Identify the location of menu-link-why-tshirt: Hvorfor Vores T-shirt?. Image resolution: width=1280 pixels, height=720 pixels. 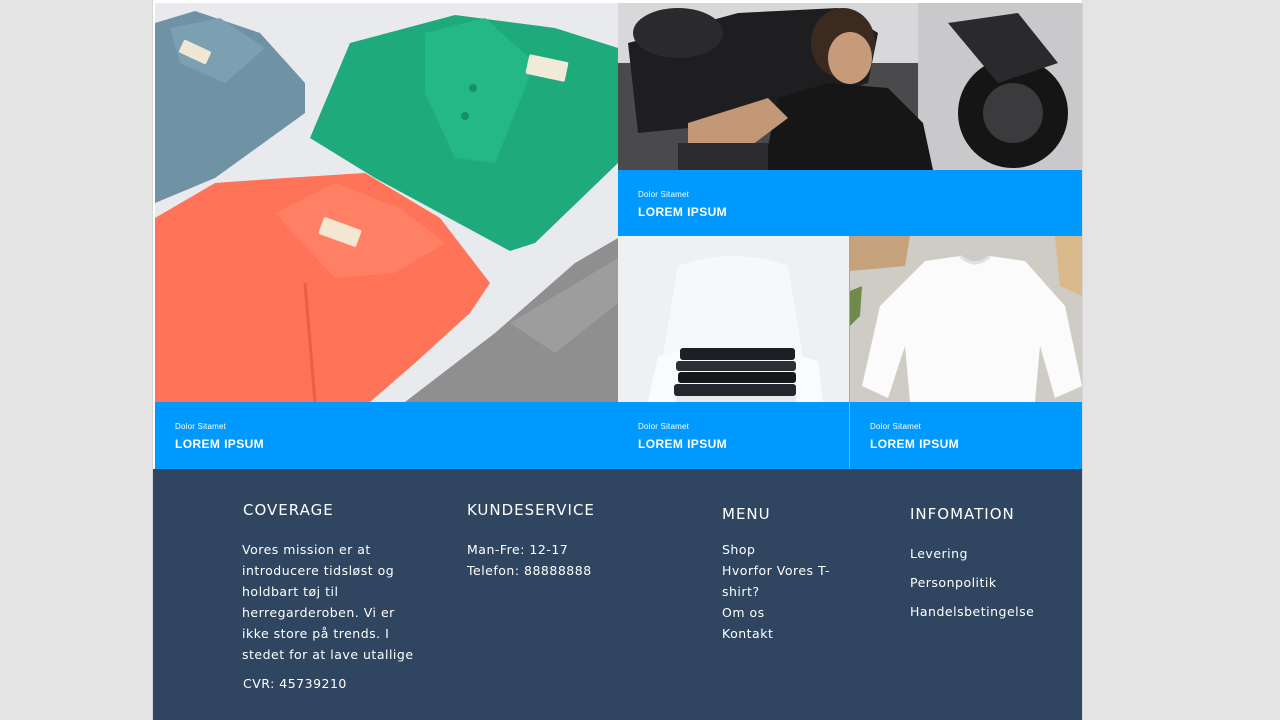
(778, 581).